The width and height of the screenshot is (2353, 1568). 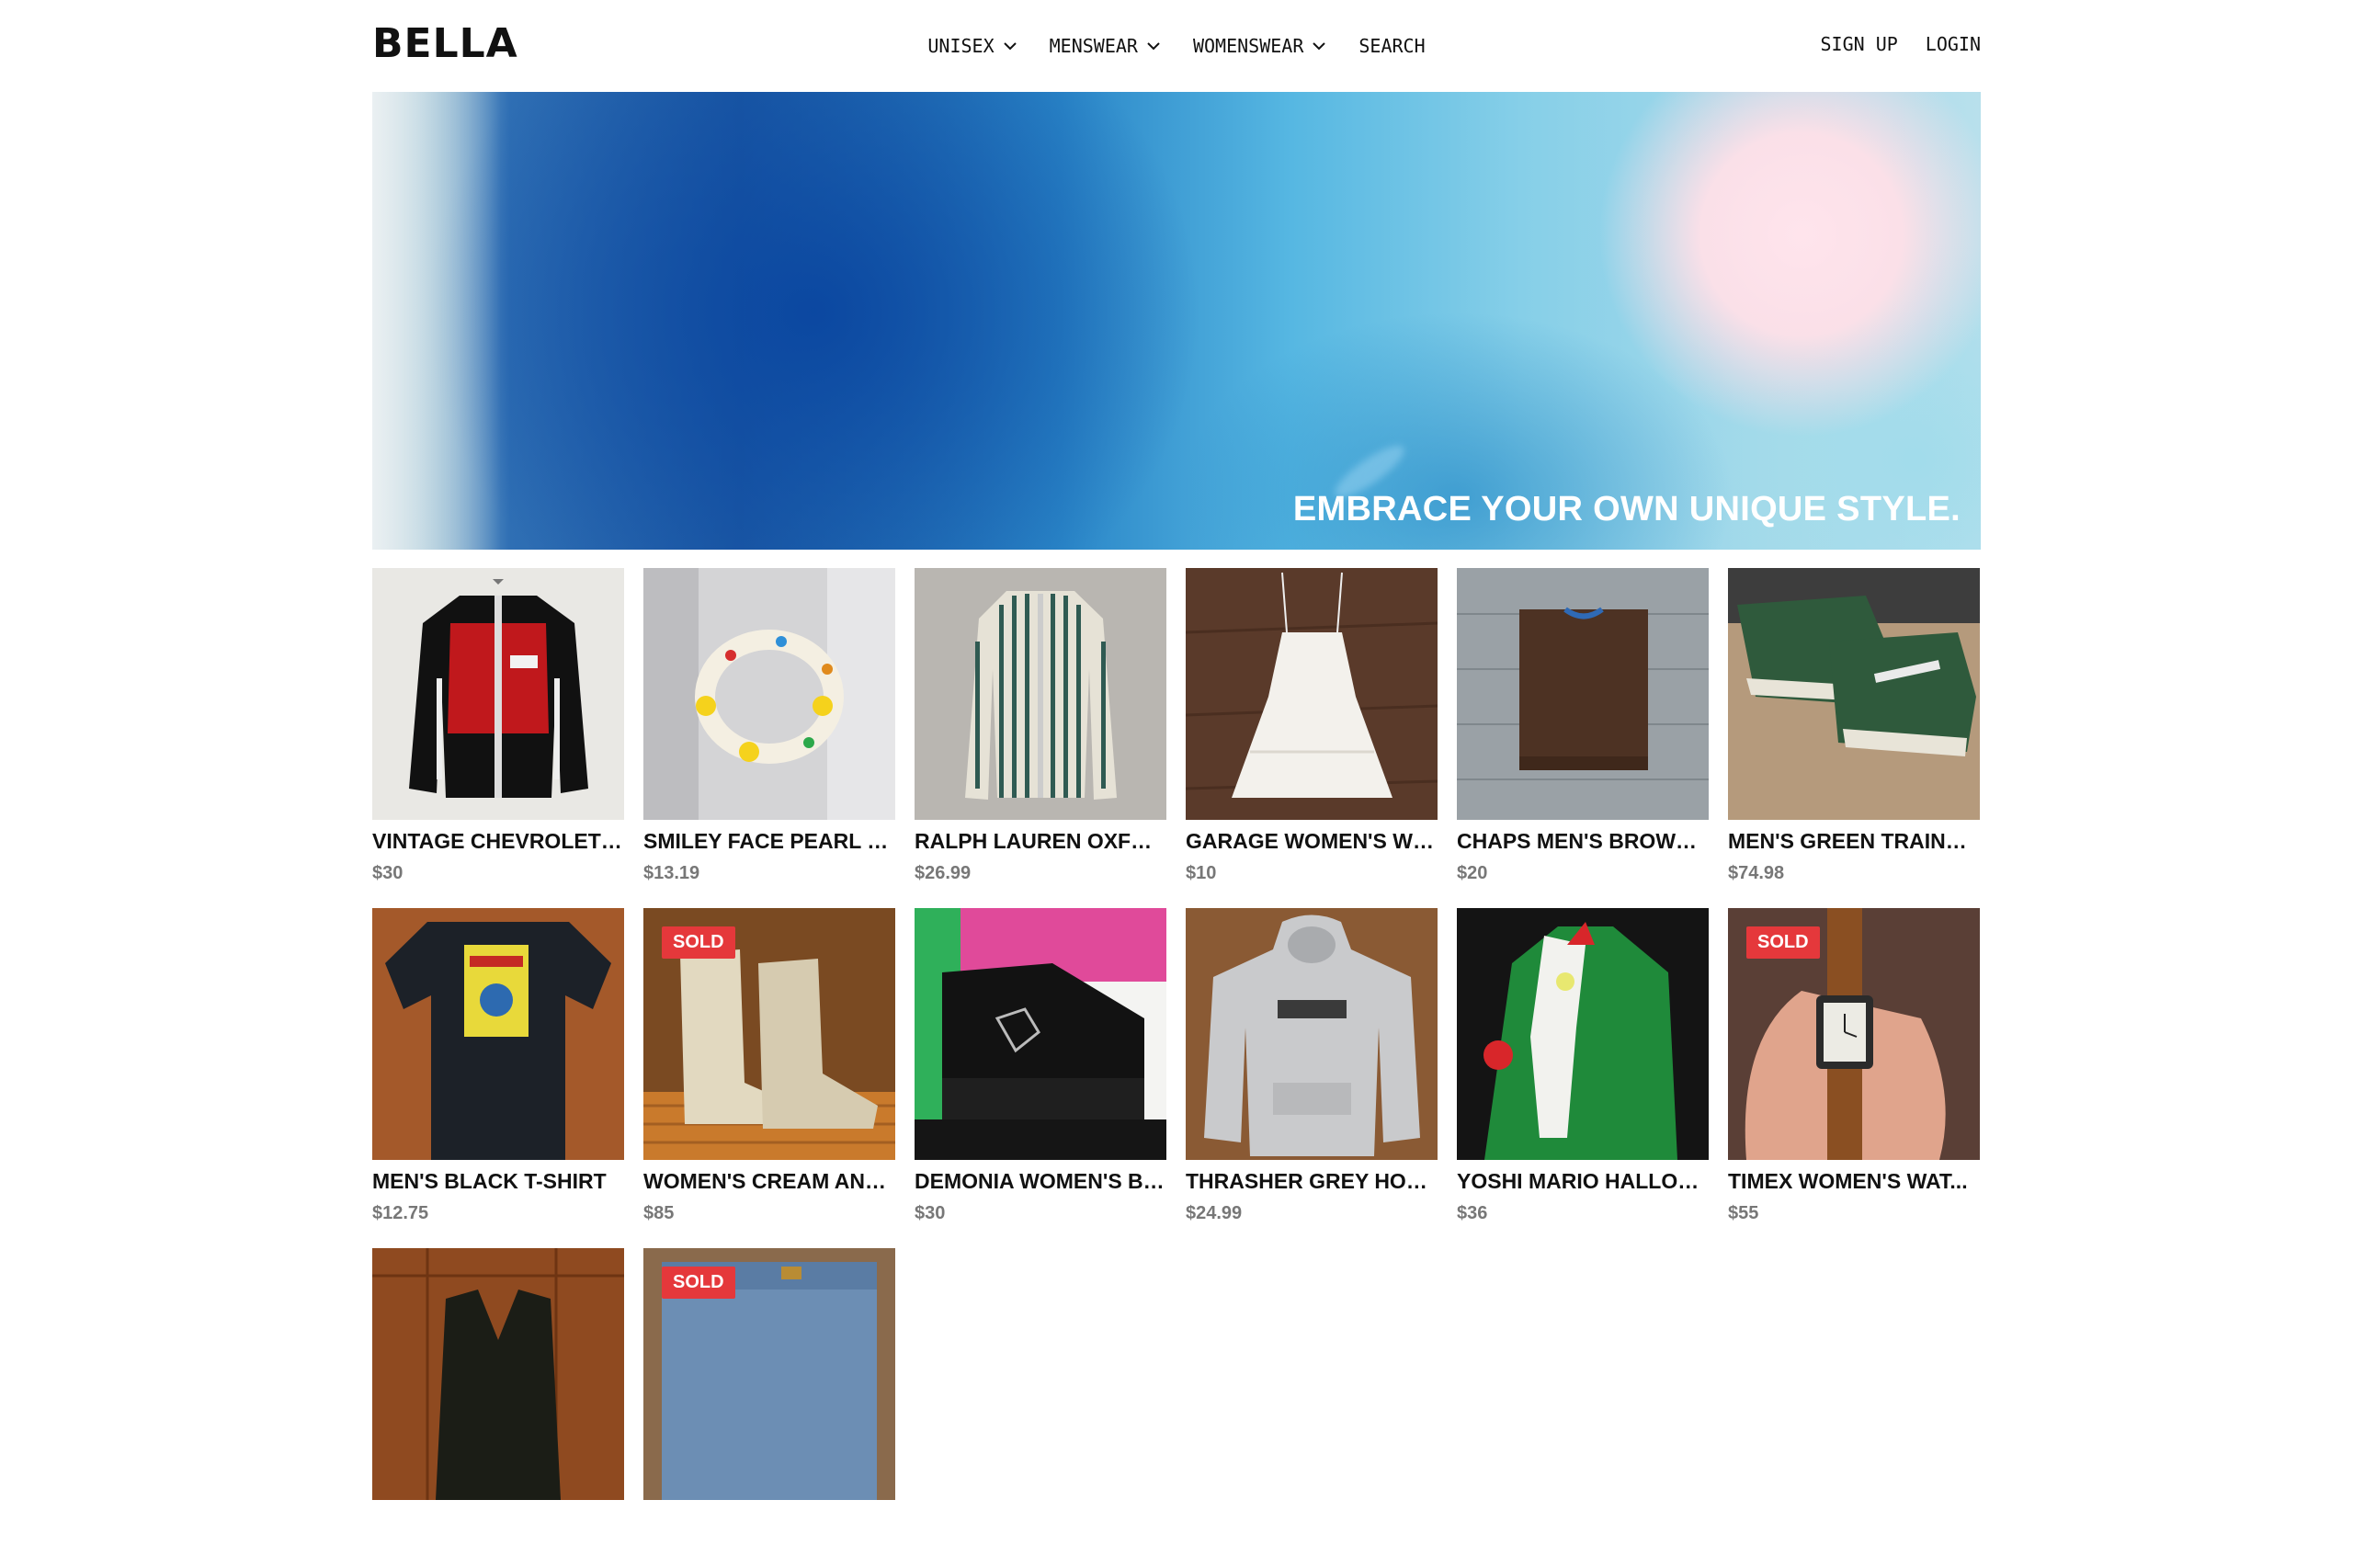 I want to click on product-card: VINTAGE CHEVROLET ... $30, so click(x=498, y=728).